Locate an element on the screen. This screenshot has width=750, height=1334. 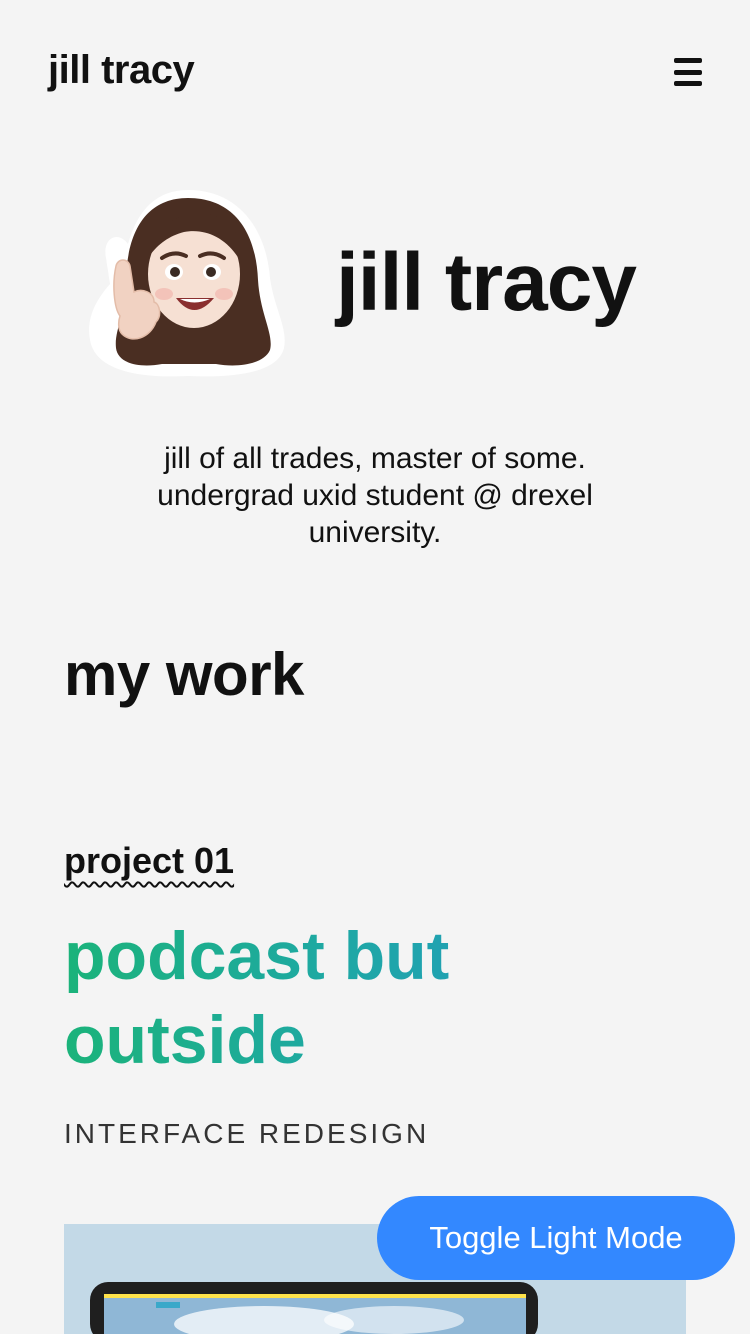
top-navigation: jill tracy is located at coordinates (375, 72).